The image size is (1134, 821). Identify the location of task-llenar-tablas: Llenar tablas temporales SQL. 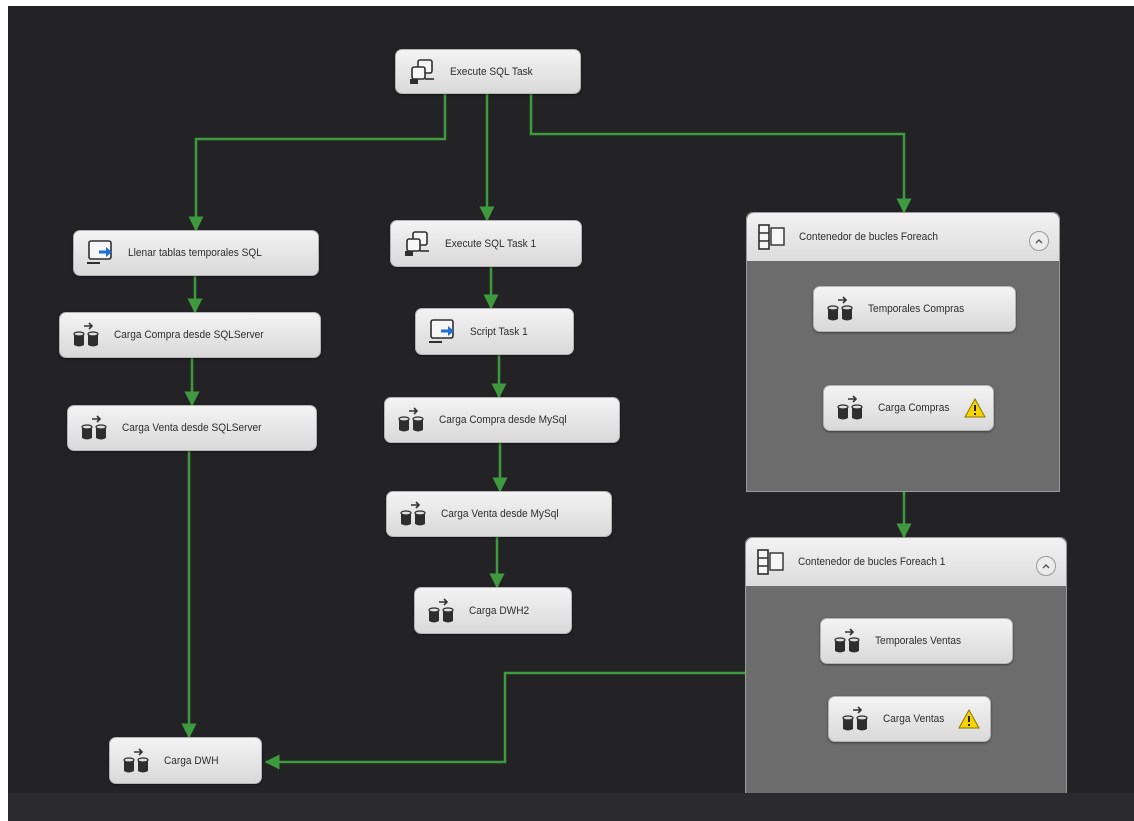
(196, 253).